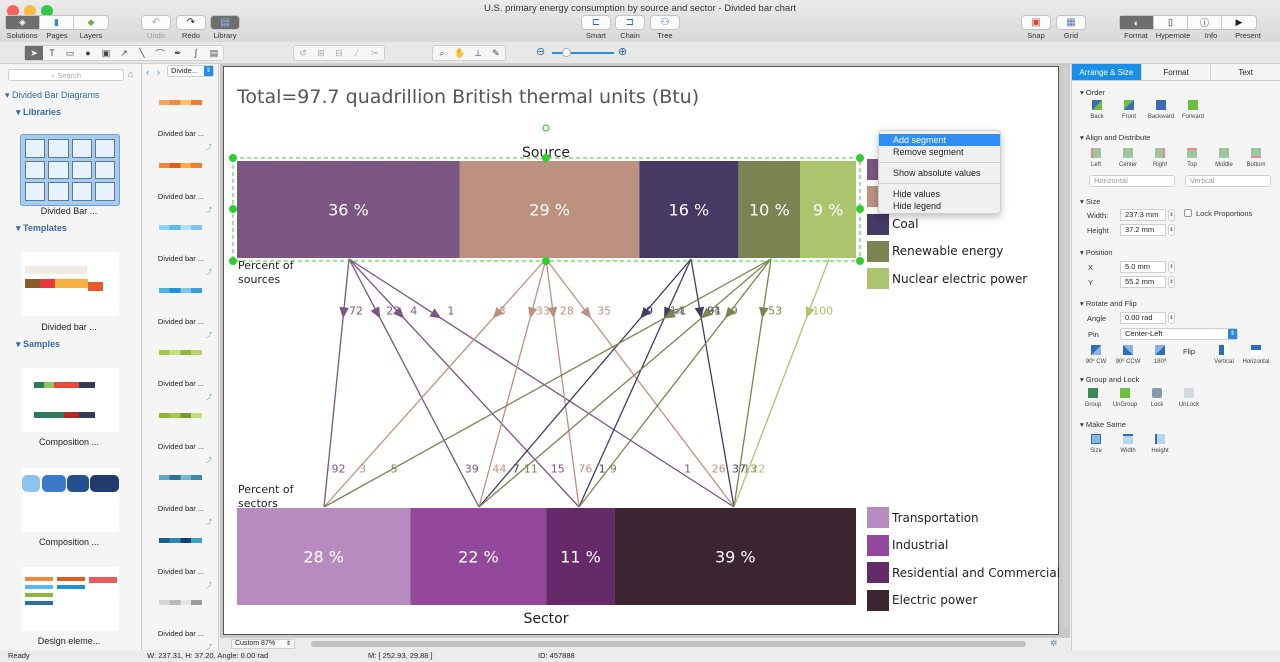 This screenshot has height=662, width=1280. Describe the element at coordinates (939, 194) in the screenshot. I see `menu-item-hide-values: Hide values` at that location.